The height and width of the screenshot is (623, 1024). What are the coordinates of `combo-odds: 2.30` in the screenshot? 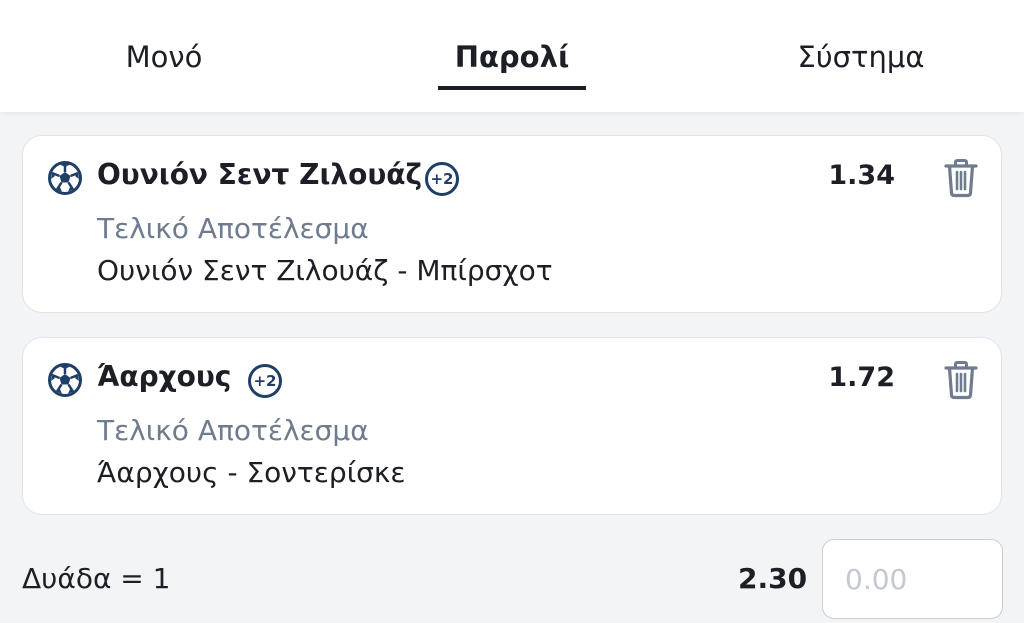 It's located at (773, 578).